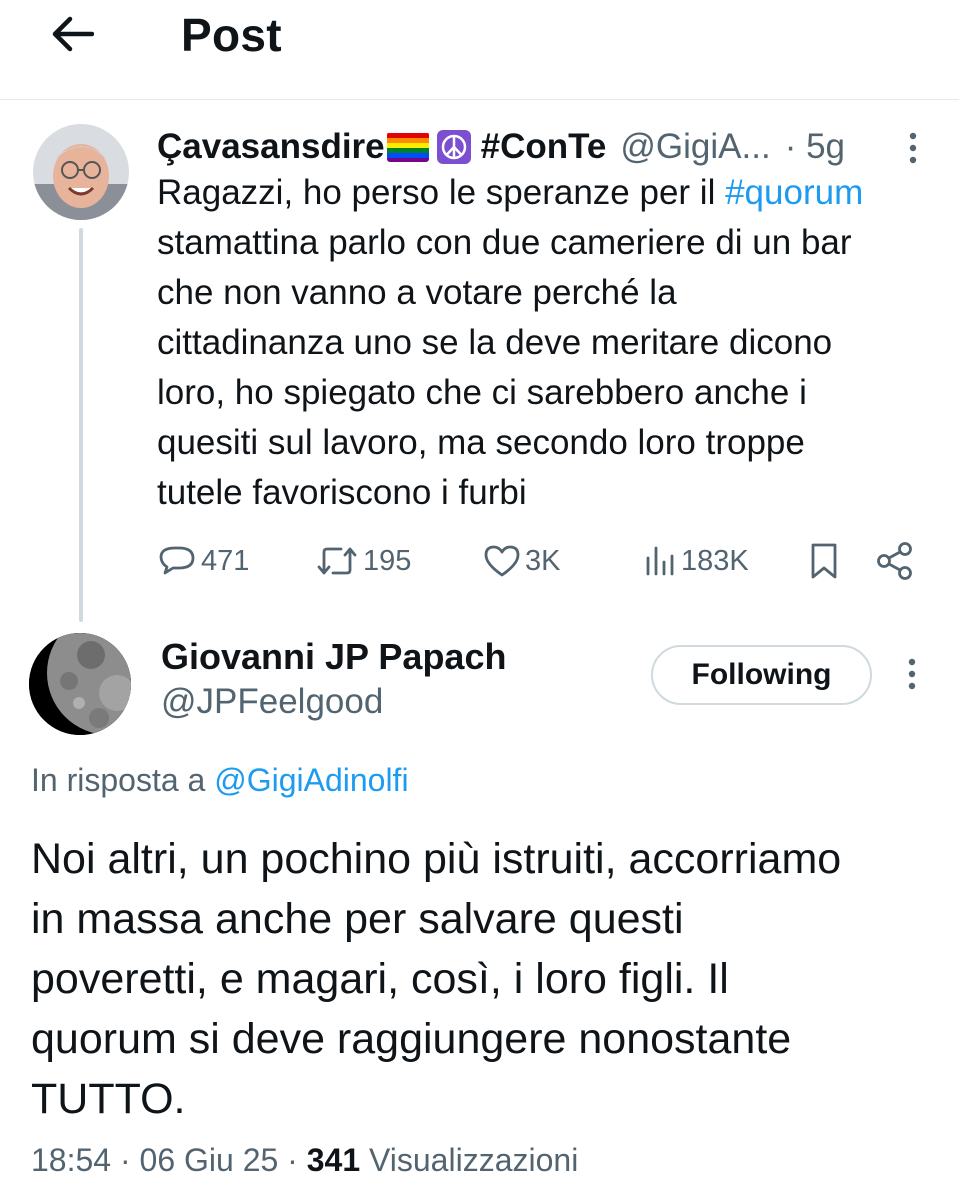 The image size is (959, 1200). I want to click on tweet-text-line: TUTTO., so click(108, 1099).